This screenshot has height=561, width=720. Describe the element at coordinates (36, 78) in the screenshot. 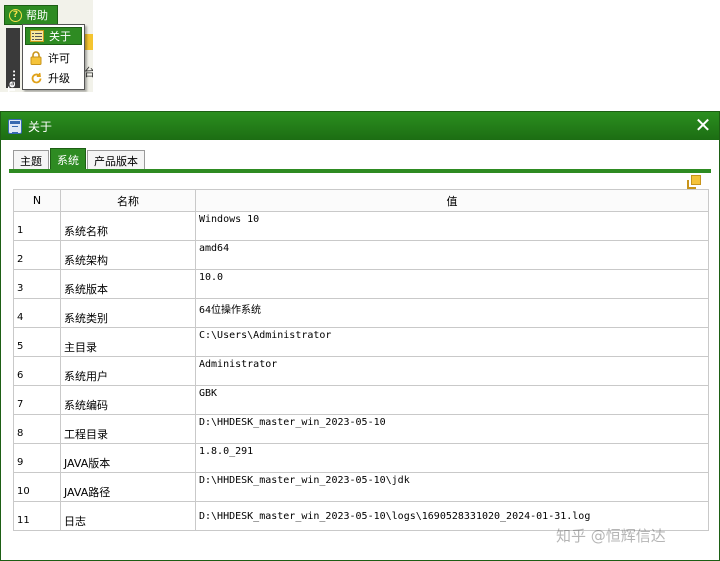

I see `refresh-icon` at that location.